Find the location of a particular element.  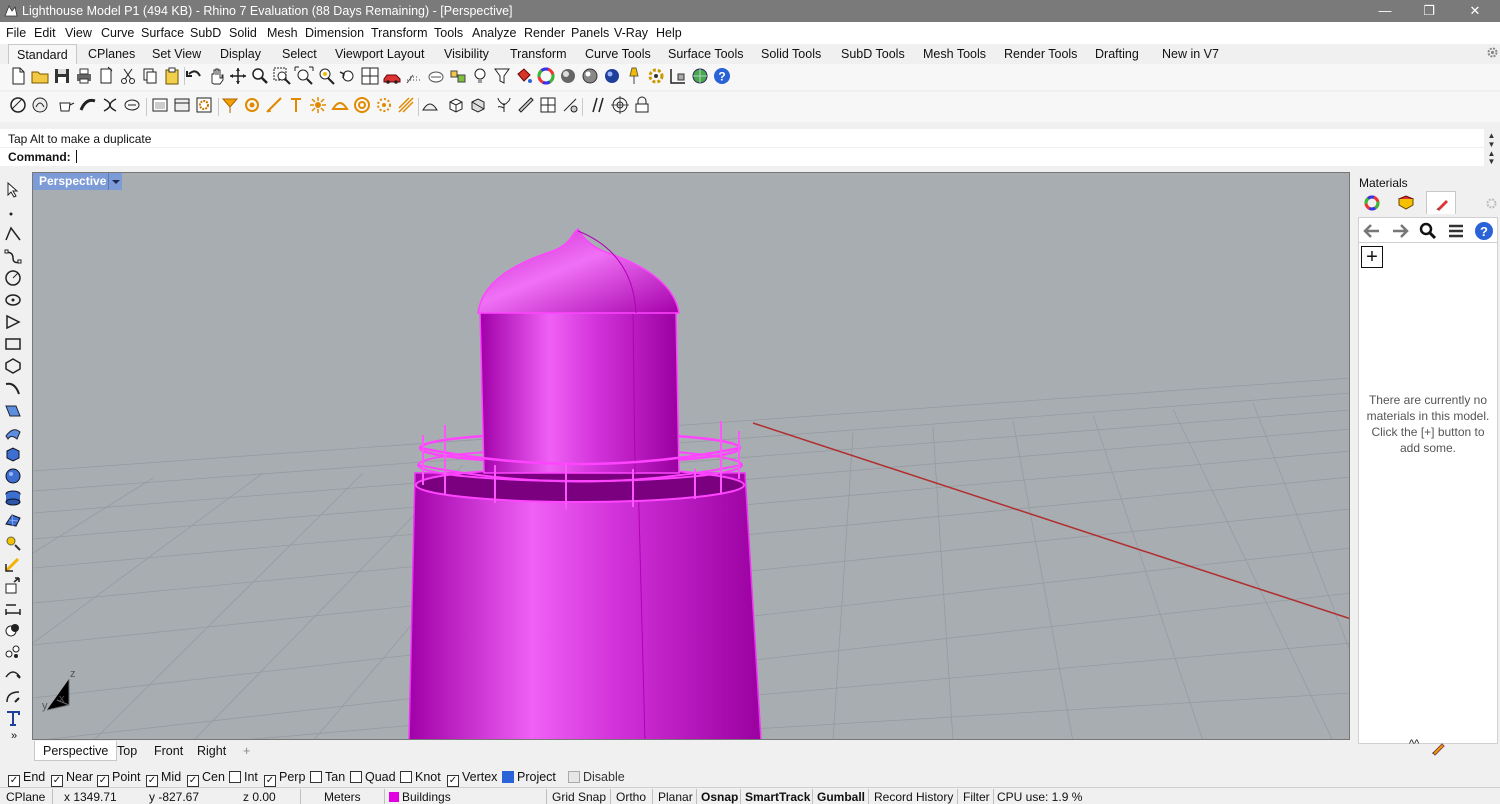

decal-icon is located at coordinates (526, 105).